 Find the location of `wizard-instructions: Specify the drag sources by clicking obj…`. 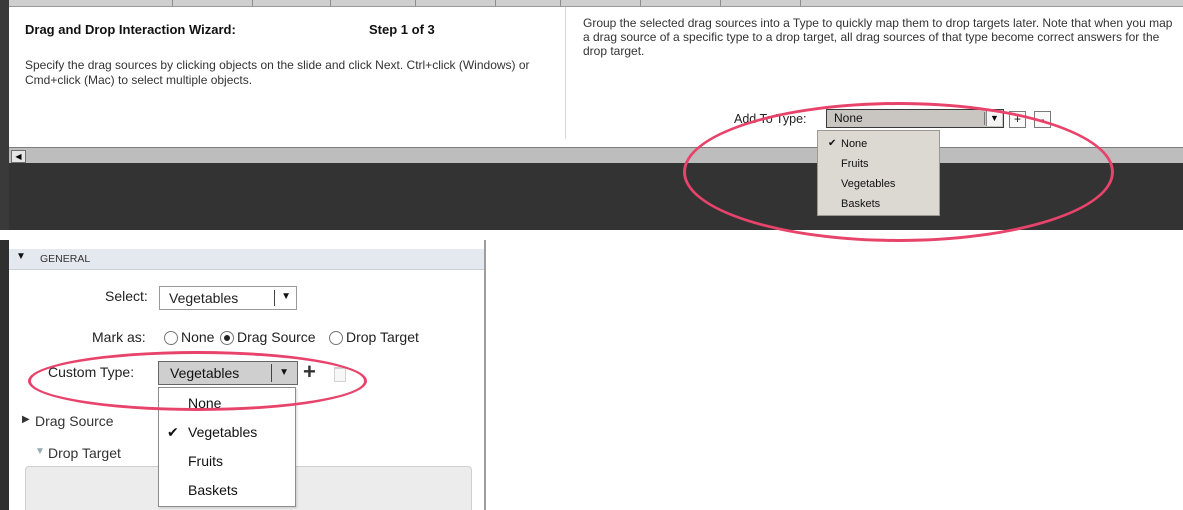

wizard-instructions: Specify the drag sources by clicking obj… is located at coordinates (277, 72).